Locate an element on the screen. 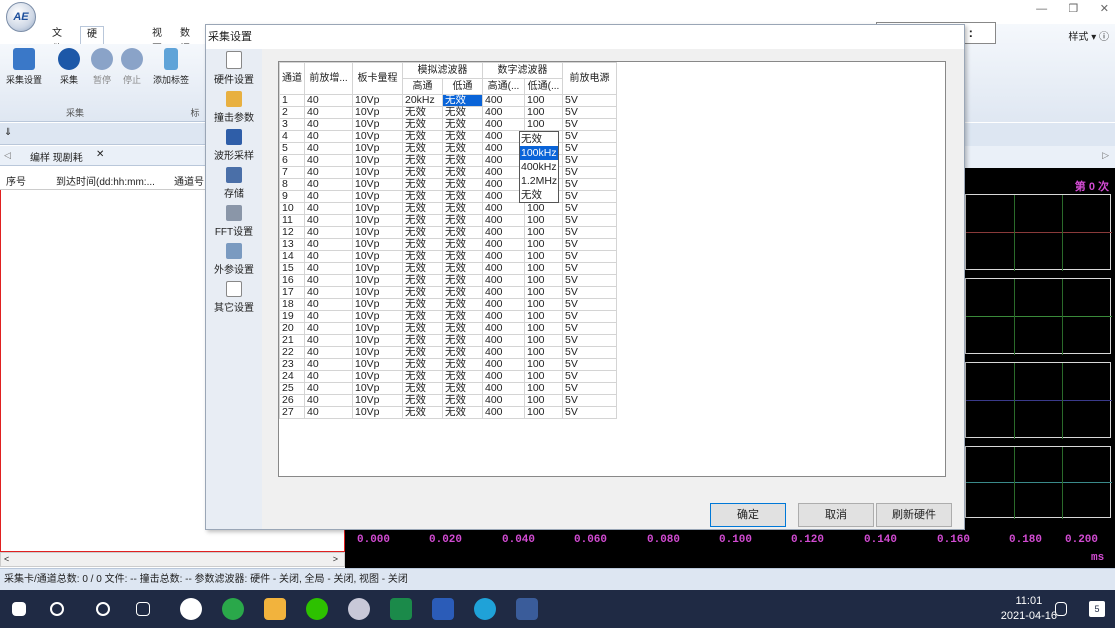 The height and width of the screenshot is (628, 1115). notification-badge: 5 is located at coordinates (1097, 609).